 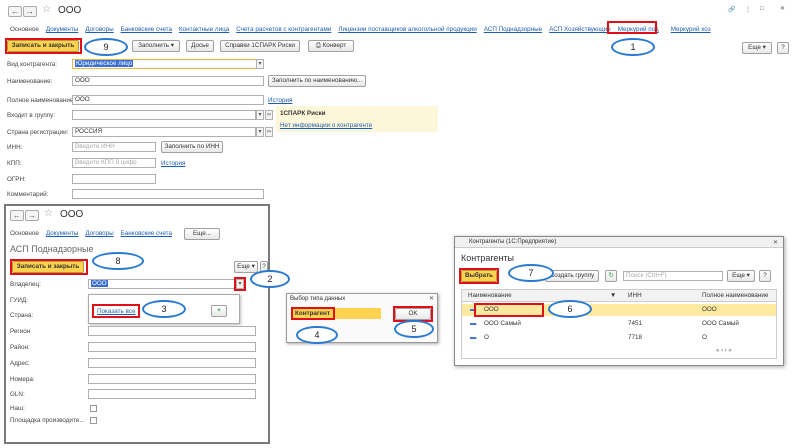 I want to click on table-row: ▬ ООО Самый 7451 ООО Самый, so click(x=619, y=324).